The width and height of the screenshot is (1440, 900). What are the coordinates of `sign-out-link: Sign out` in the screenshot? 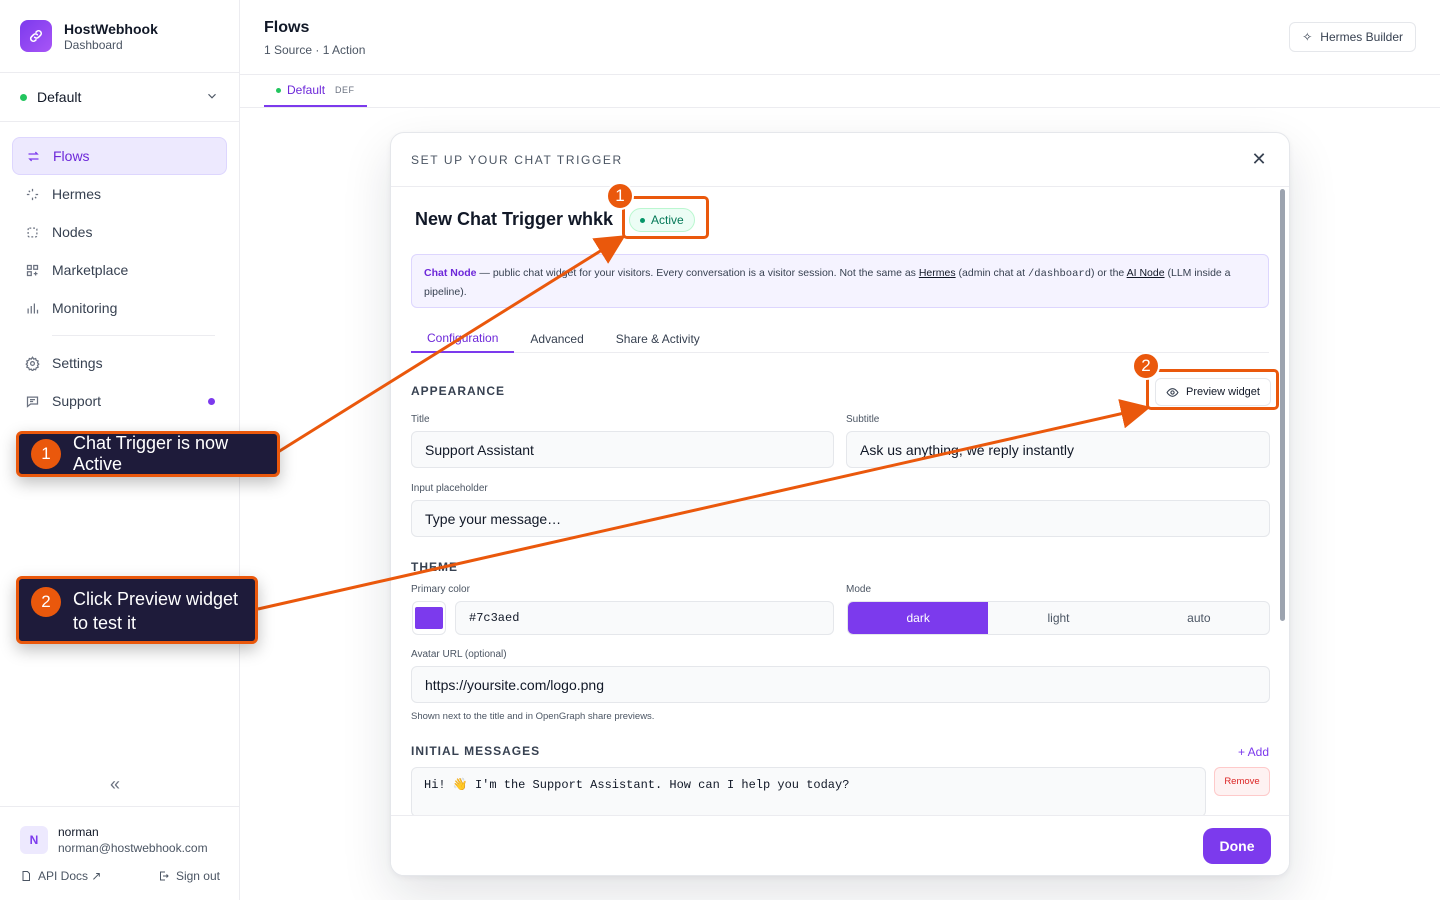 It's located at (189, 876).